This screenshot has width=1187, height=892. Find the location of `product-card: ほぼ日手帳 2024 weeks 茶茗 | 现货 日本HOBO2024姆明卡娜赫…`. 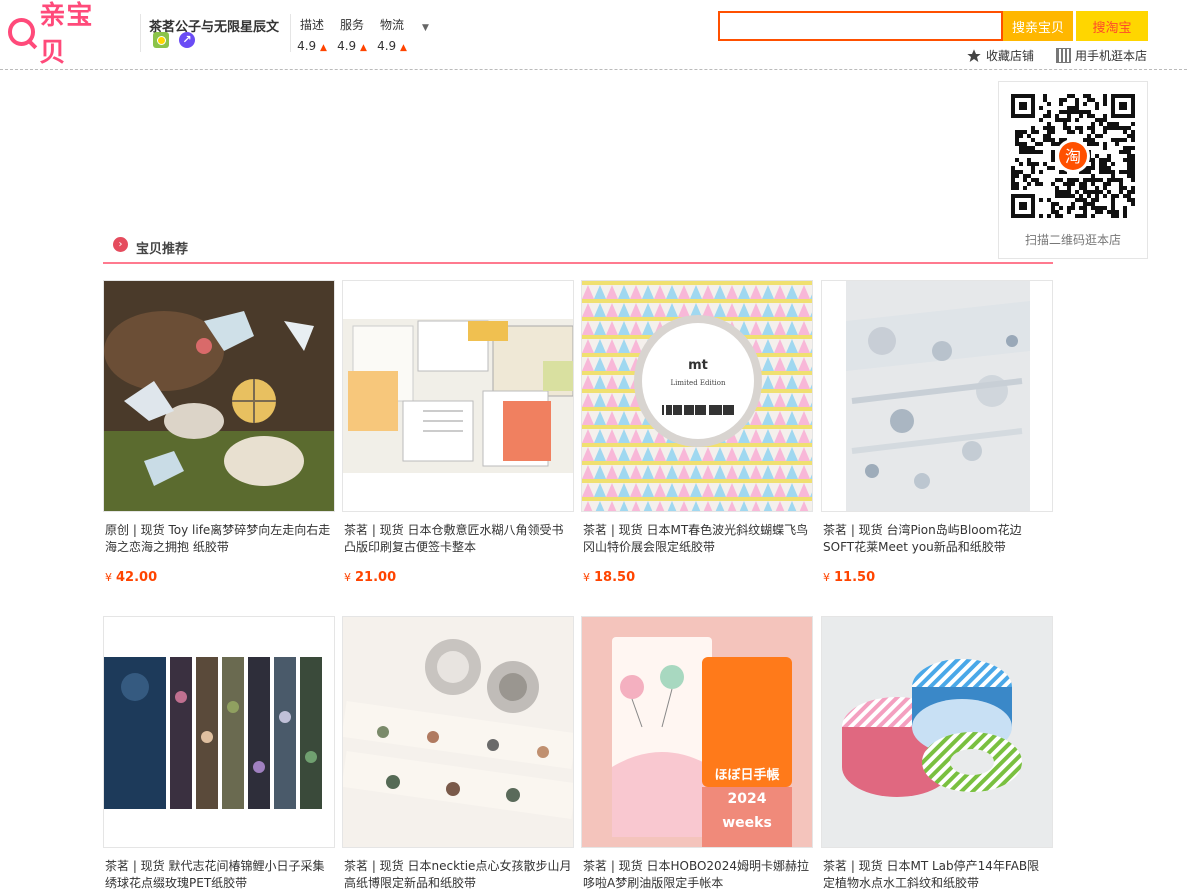

product-card: ほぼ日手帳 2024 weeks 茶茗 | 现货 日本HOBO2024姆明卡娜赫… is located at coordinates (697, 754).